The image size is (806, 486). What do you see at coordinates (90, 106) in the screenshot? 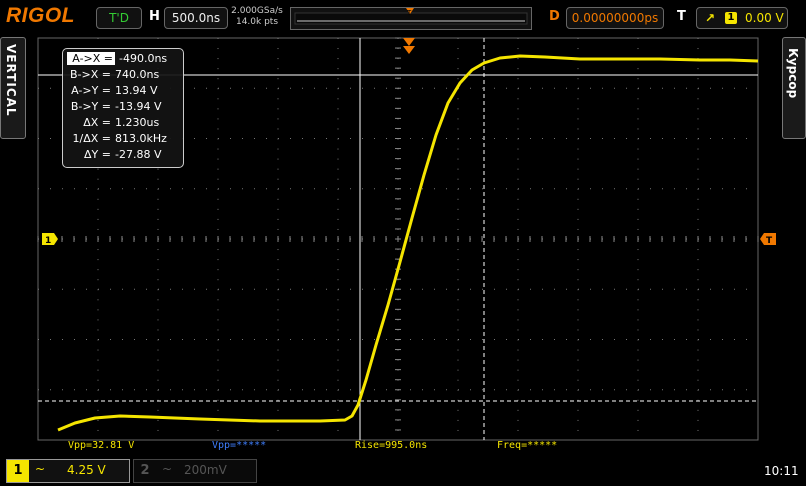
I see `cursor-readout-label: B->Y =` at bounding box center [90, 106].